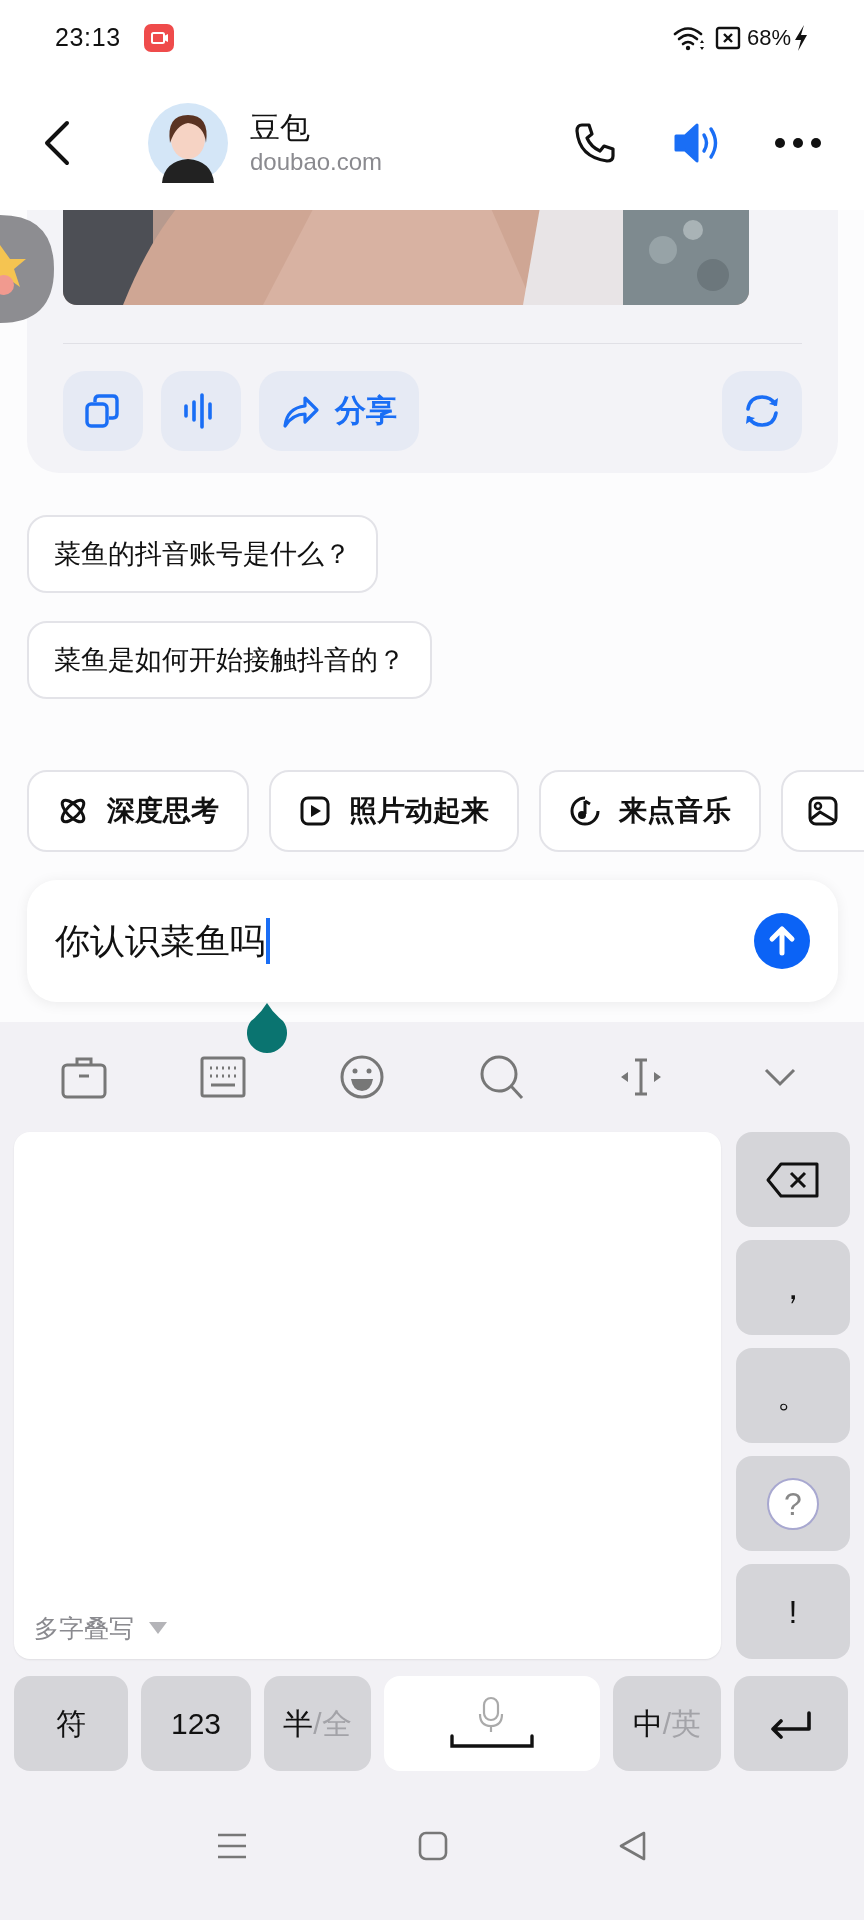 The width and height of the screenshot is (864, 1920). I want to click on no-sim-icon, so click(727, 37).